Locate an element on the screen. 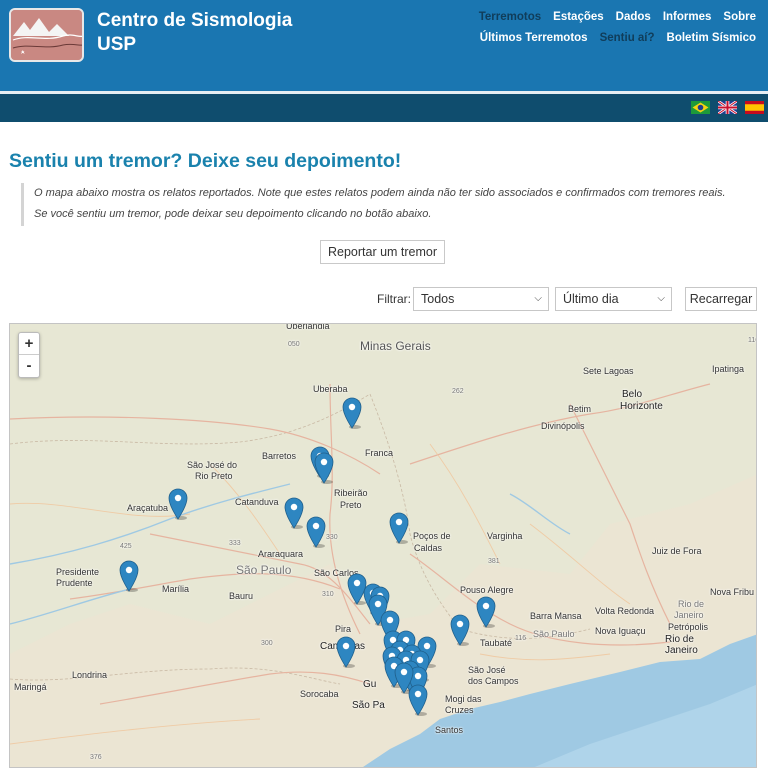  map-label-road-116b: 116 is located at coordinates (752, 340).